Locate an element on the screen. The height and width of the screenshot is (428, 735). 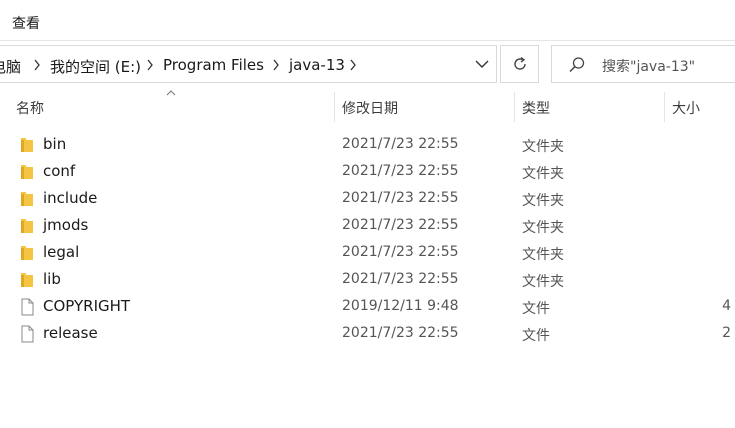
file-row: lib 2021/7/23 22:55 文件夹 is located at coordinates (367, 279).